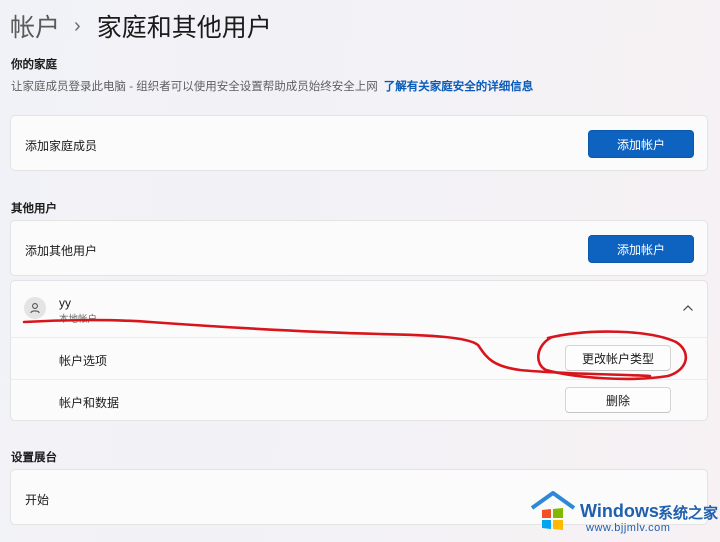  Describe the element at coordinates (37, 500) in the screenshot. I see `kiosk-start-label: 开始` at that location.